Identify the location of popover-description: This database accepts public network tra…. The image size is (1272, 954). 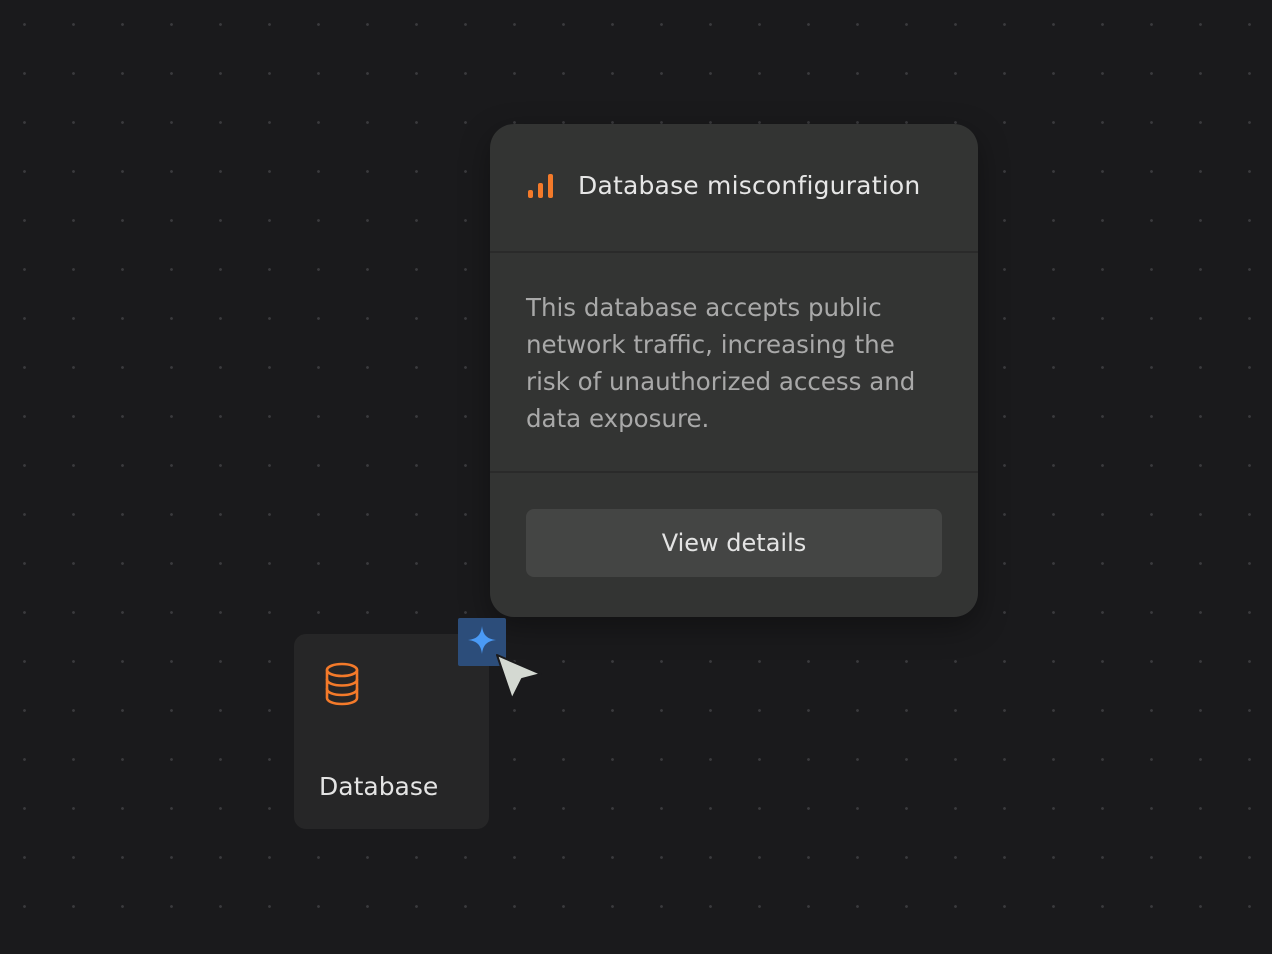
(721, 363).